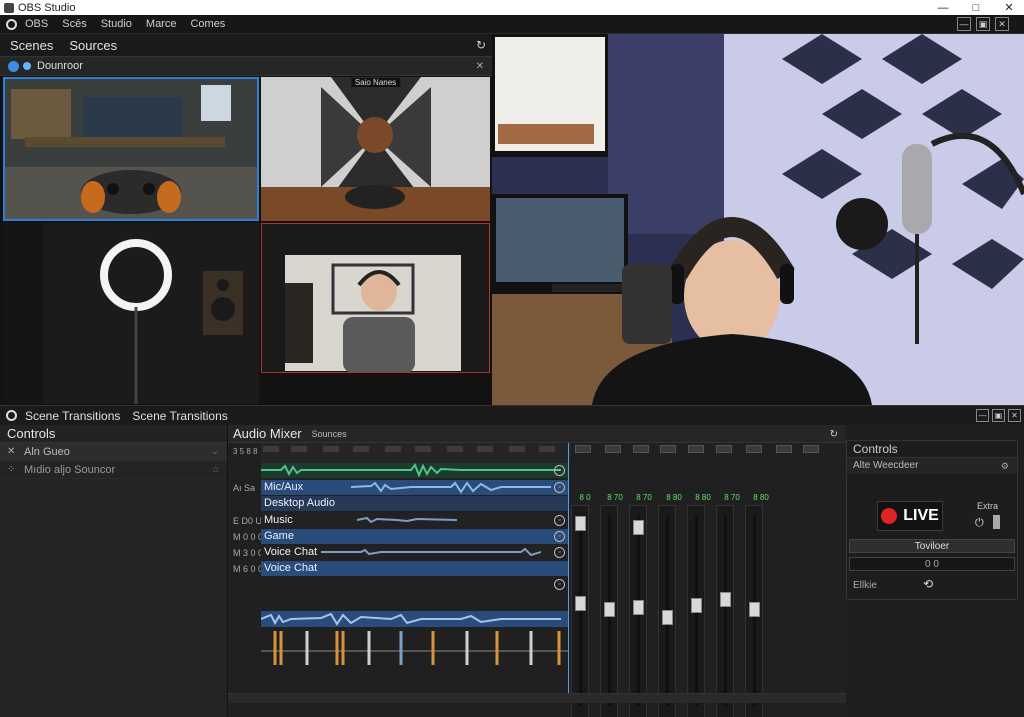  What do you see at coordinates (93, 45) in the screenshot?
I see `tab-sources: Sources` at bounding box center [93, 45].